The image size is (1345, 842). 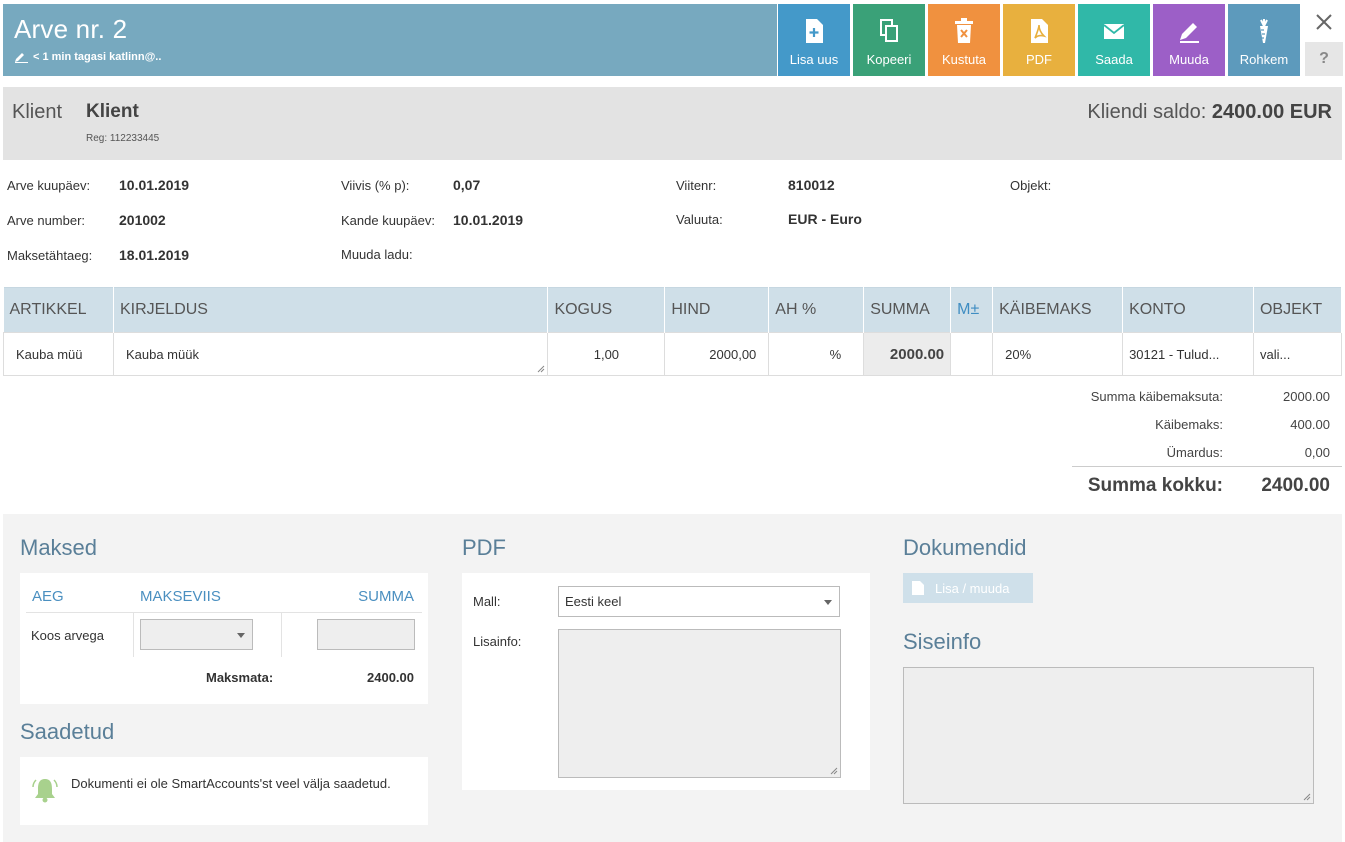 I want to click on delete-button: Kustuta, so click(x=964, y=40).